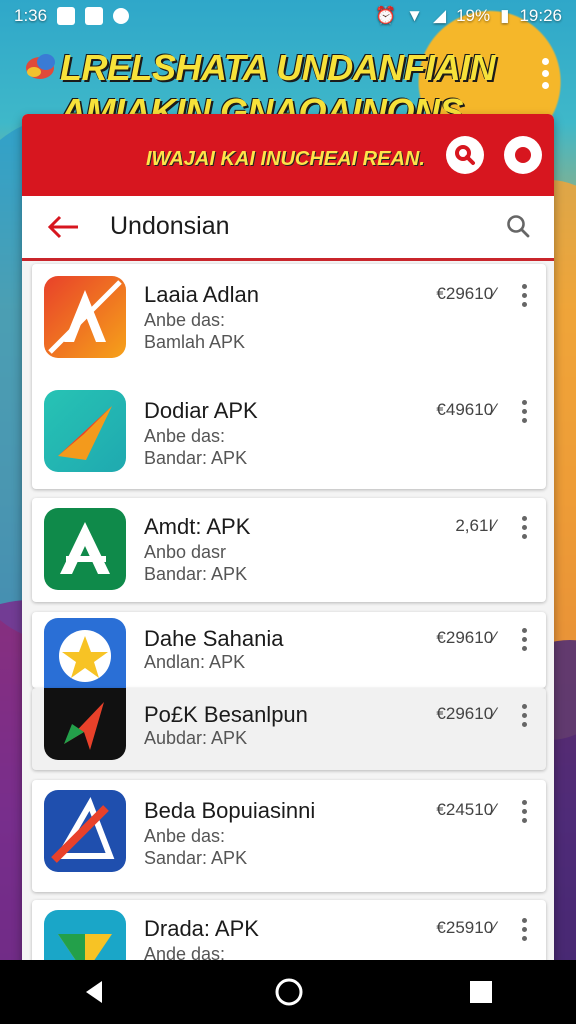  Describe the element at coordinates (197, 526) in the screenshot. I see `app-name: Amdt: APK` at that location.